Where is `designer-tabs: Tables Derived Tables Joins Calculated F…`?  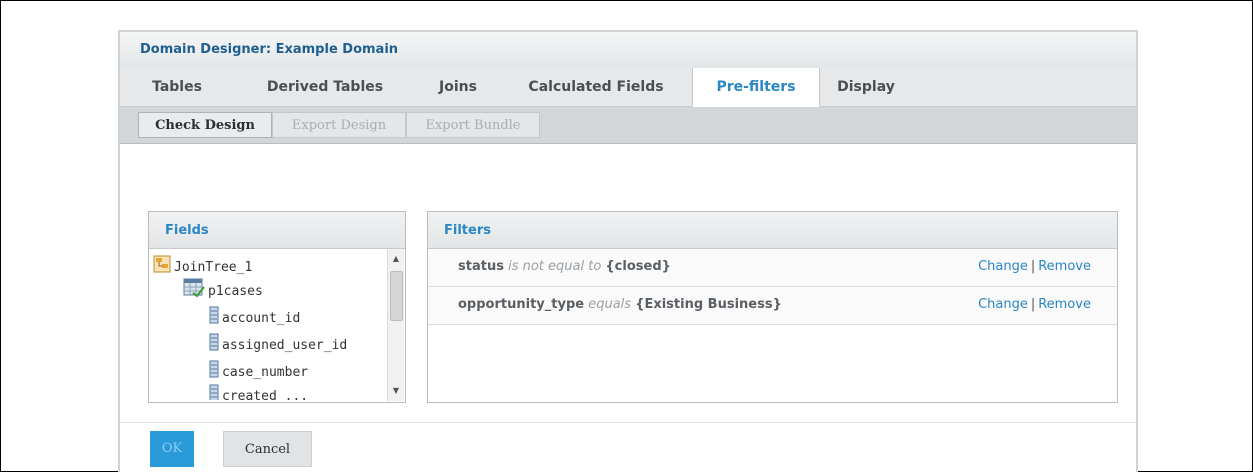
designer-tabs: Tables Derived Tables Joins Calculated F… is located at coordinates (628, 87).